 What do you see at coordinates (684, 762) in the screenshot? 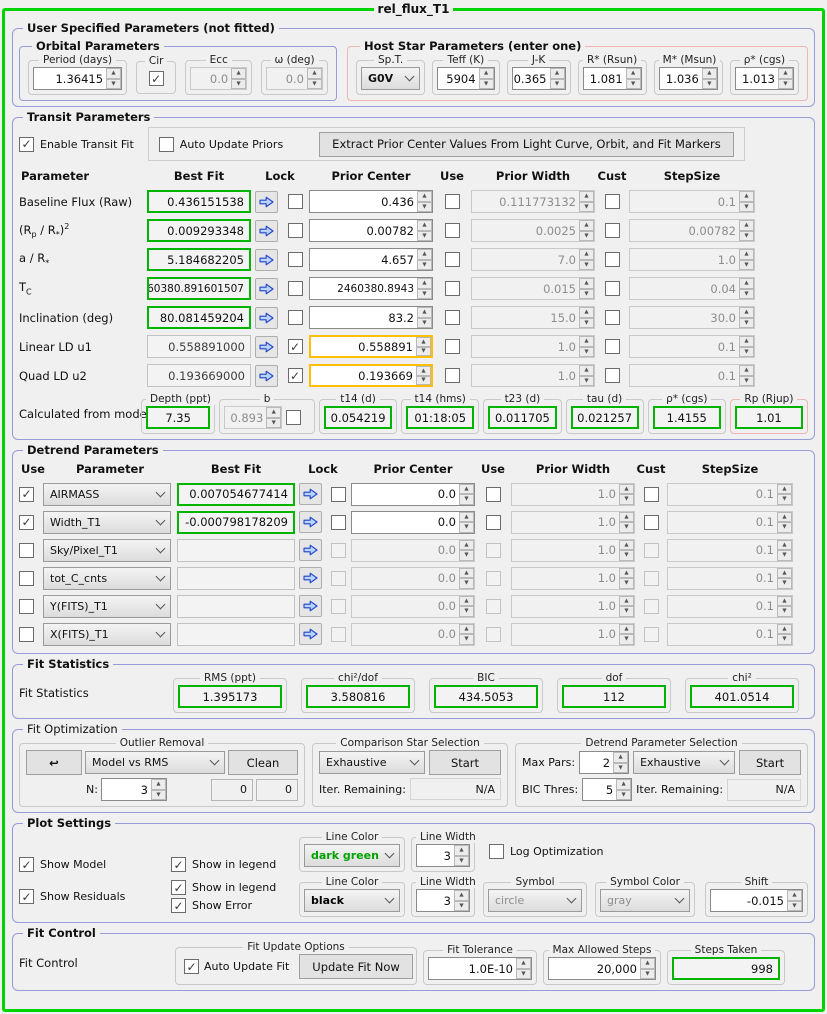
I see `detrend-sel-mode-dropdown: Exhaustive` at bounding box center [684, 762].